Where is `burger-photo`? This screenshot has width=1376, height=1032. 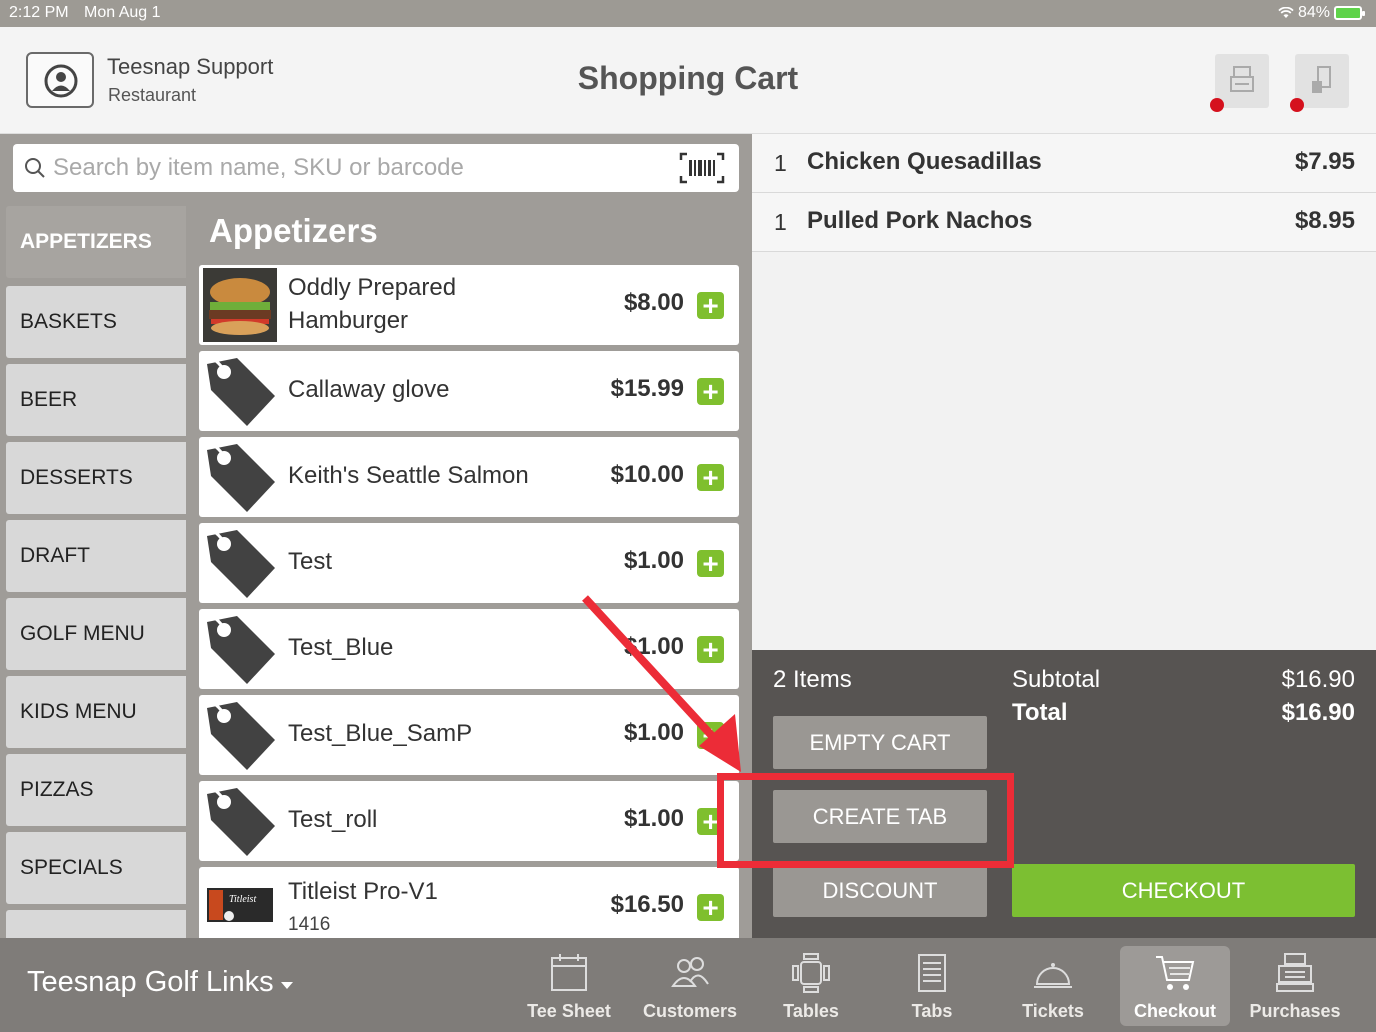 burger-photo is located at coordinates (240, 305).